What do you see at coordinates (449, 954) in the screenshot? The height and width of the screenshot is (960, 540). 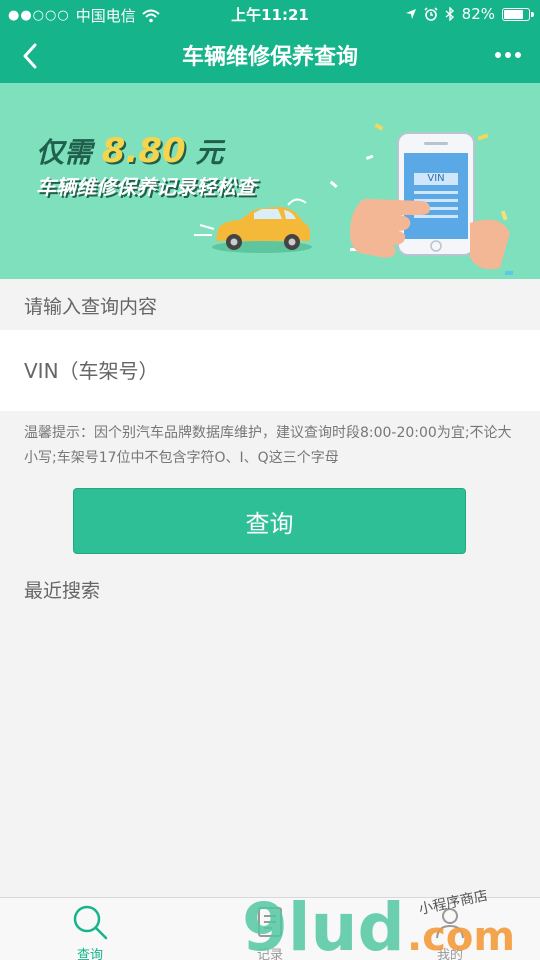 I see `tab-label: 我的` at bounding box center [449, 954].